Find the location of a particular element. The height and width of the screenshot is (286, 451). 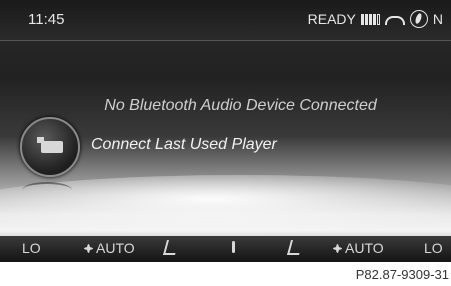

temperature-control is located at coordinates (233, 248).